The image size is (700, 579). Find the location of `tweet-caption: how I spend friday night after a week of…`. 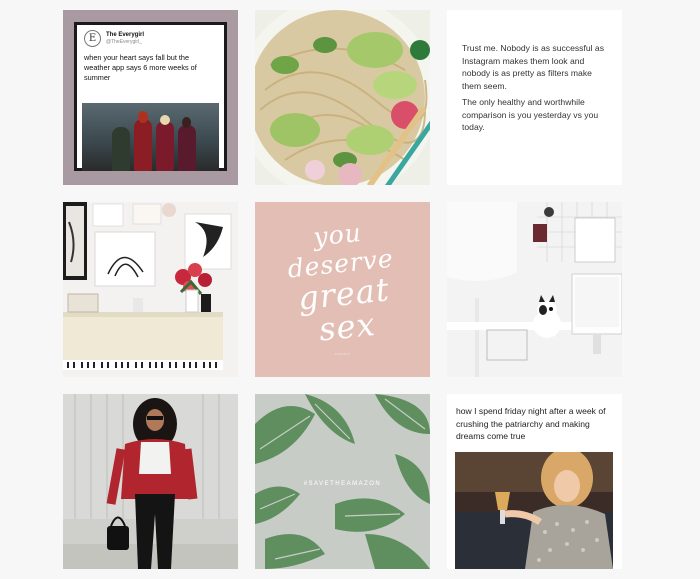

tweet-caption: how I spend friday night after a week of… is located at coordinates (531, 423).